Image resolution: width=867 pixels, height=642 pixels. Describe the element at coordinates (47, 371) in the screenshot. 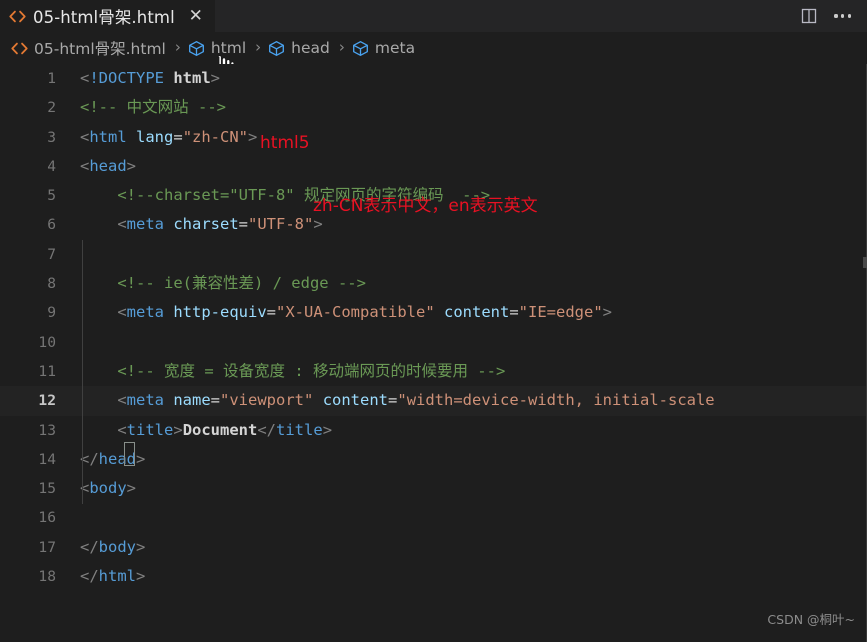

I see `line-number: 11` at that location.